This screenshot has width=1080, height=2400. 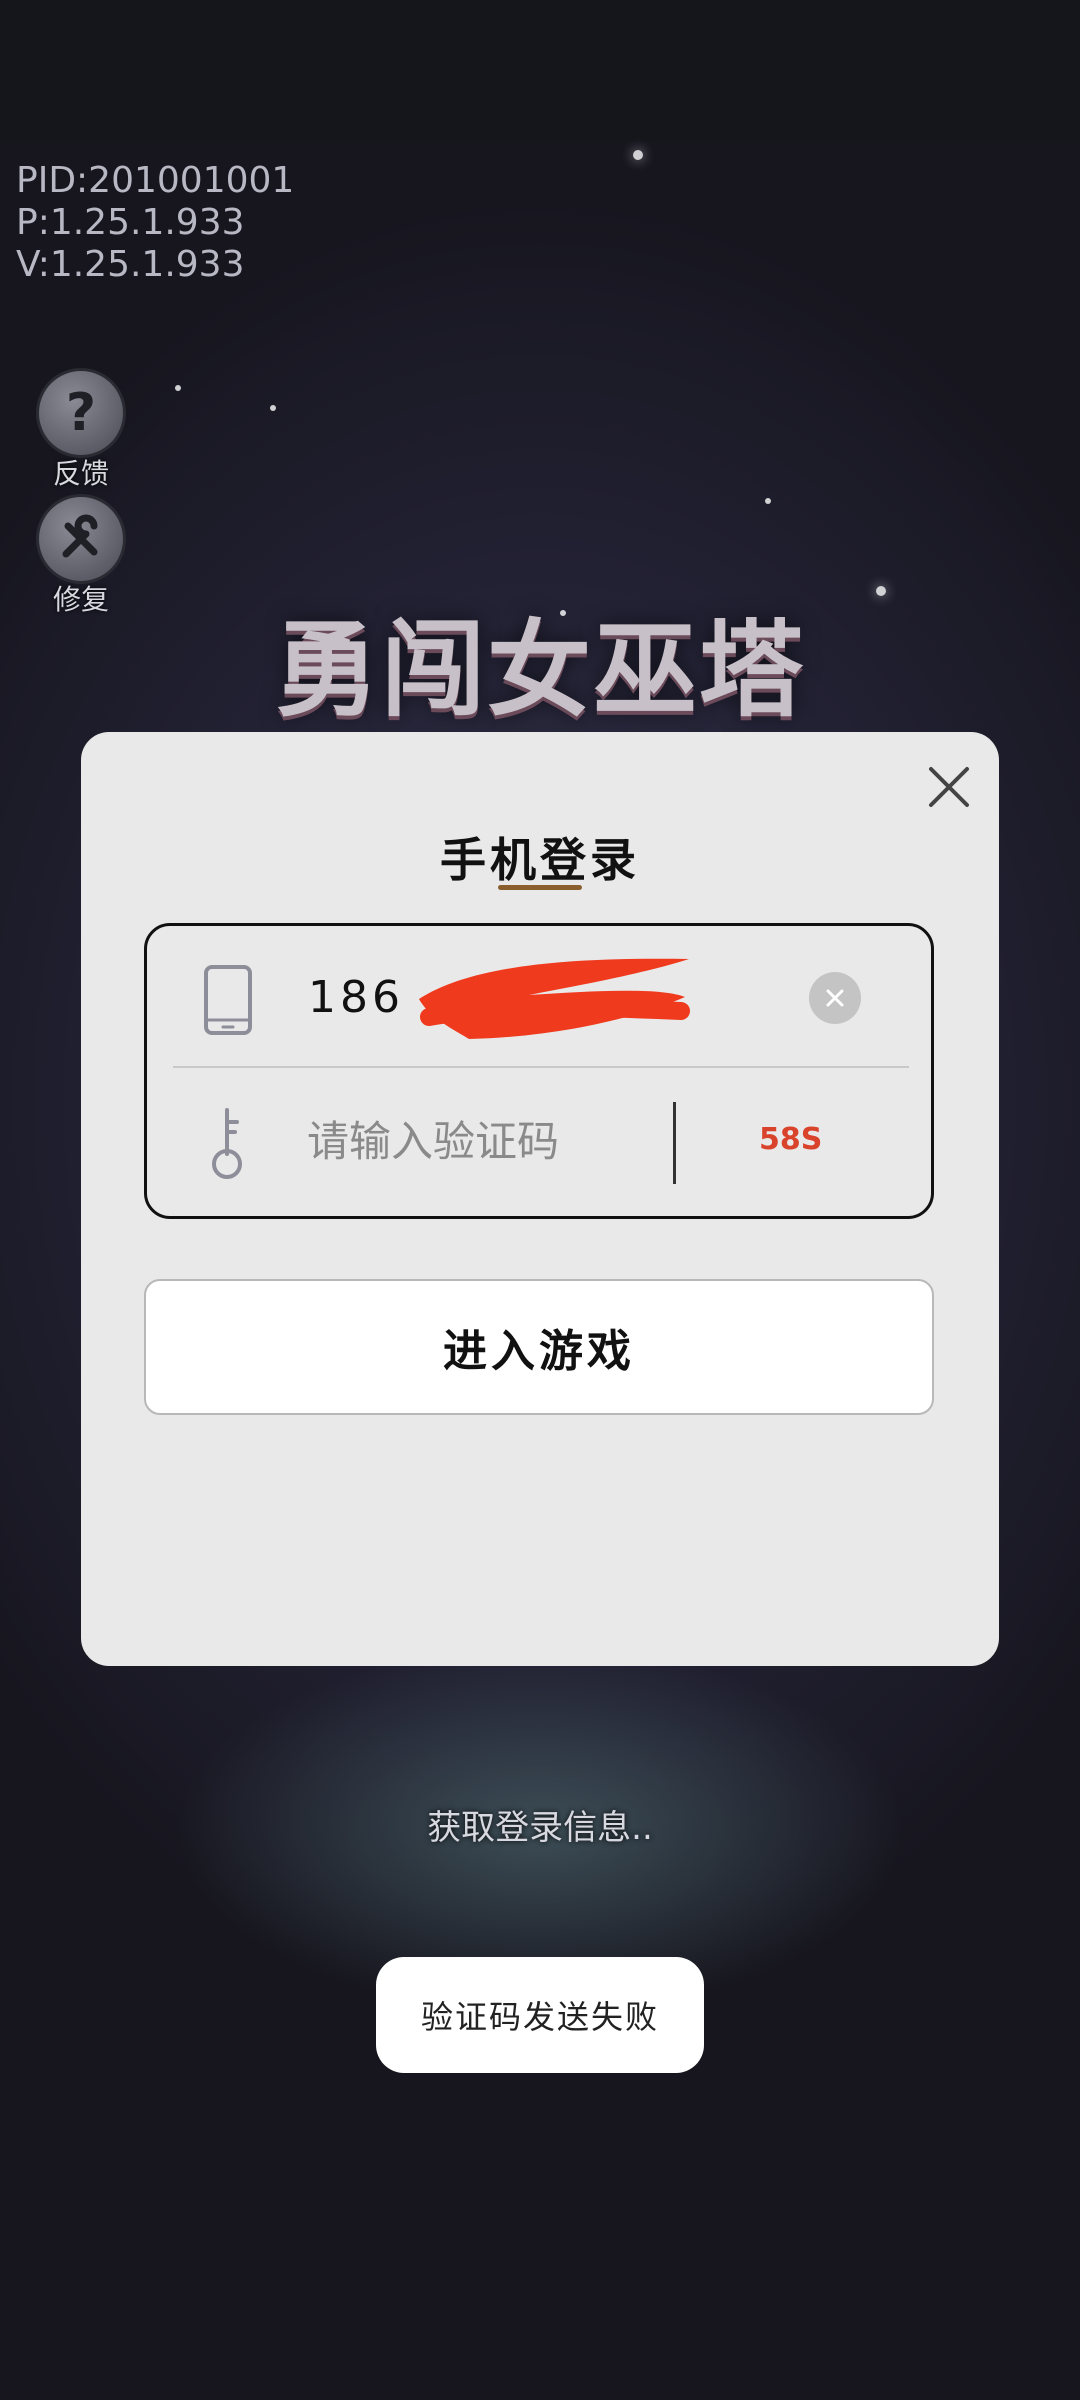 What do you see at coordinates (80, 473) in the screenshot?
I see `feedback-label: 反馈` at bounding box center [80, 473].